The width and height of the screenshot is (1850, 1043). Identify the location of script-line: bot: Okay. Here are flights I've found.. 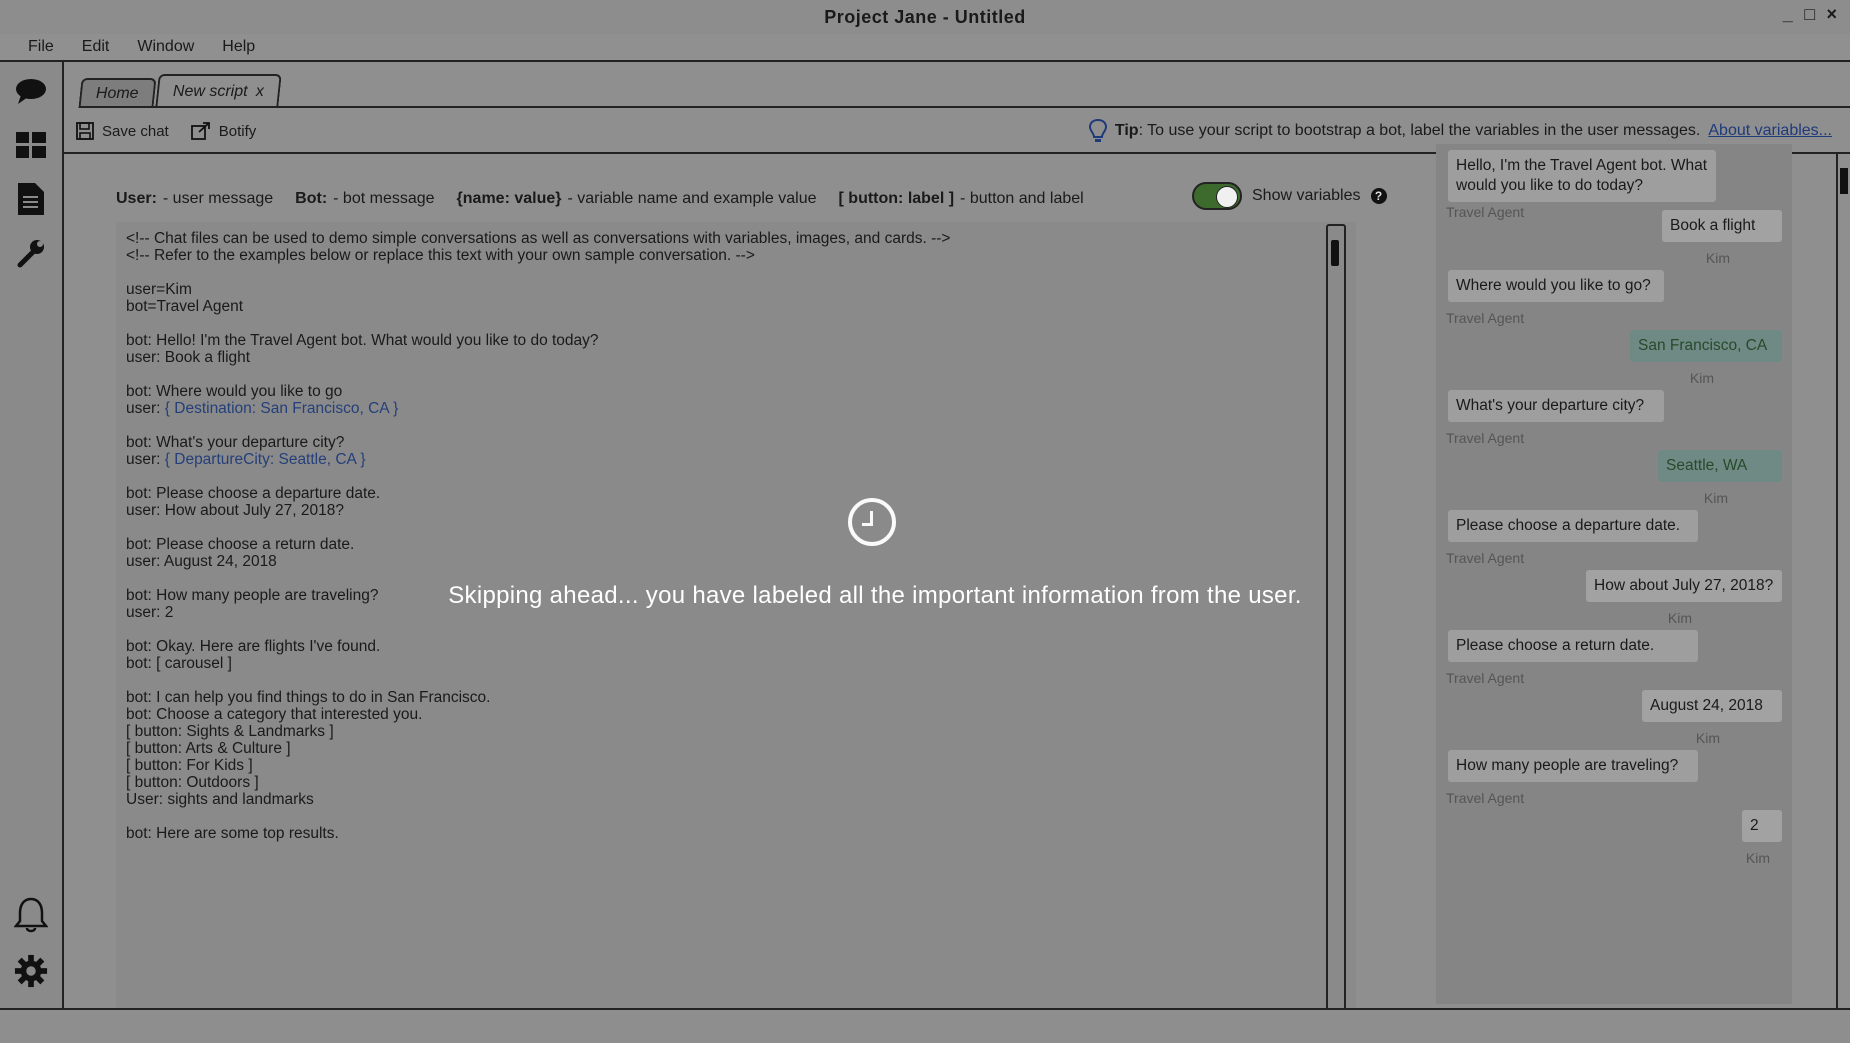
(726, 646).